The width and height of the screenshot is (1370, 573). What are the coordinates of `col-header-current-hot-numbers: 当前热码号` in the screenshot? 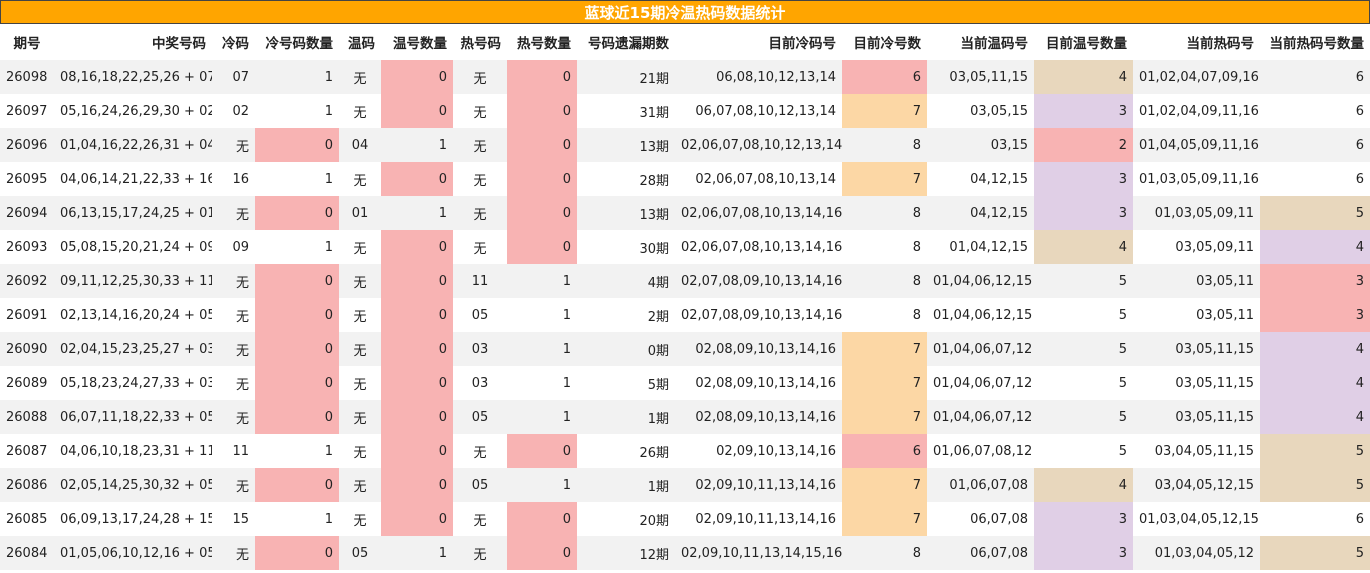 It's located at (1196, 42).